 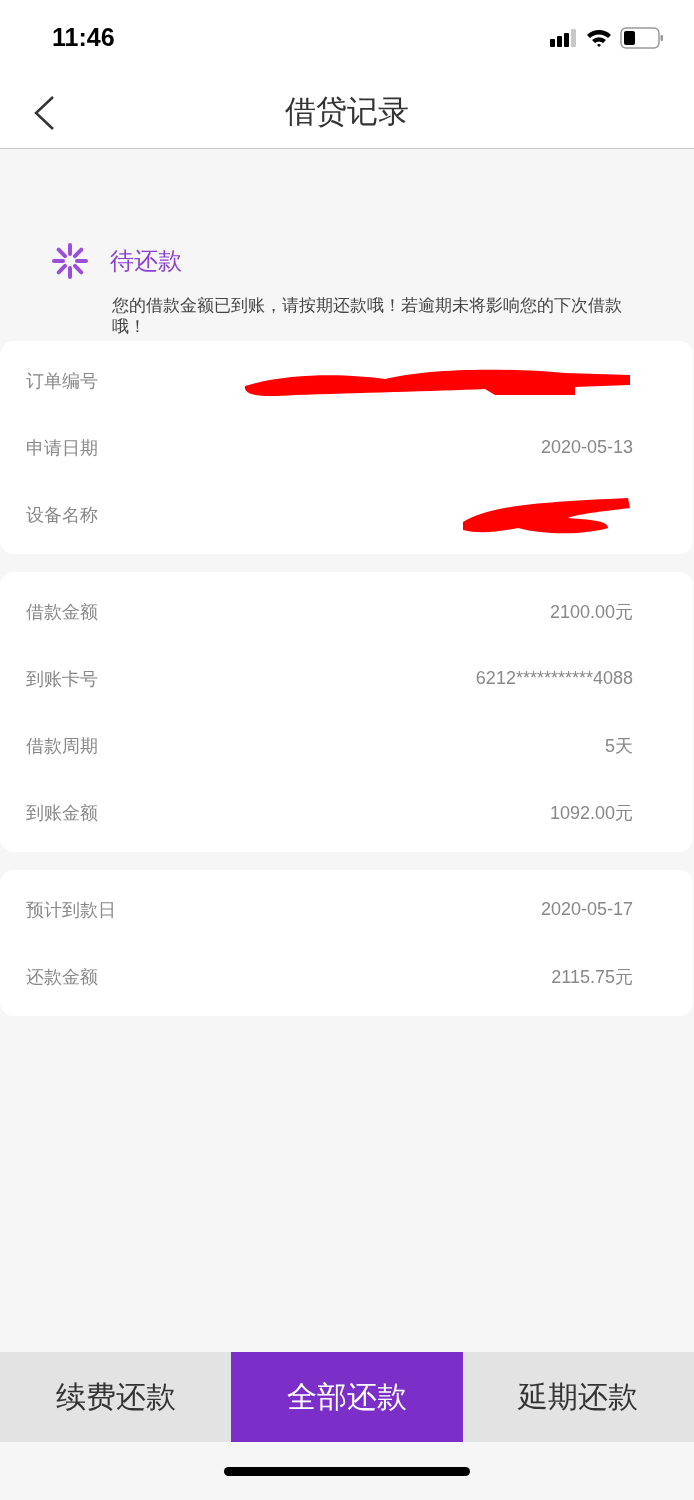 I want to click on row-value: 2020-05-17, so click(x=586, y=909).